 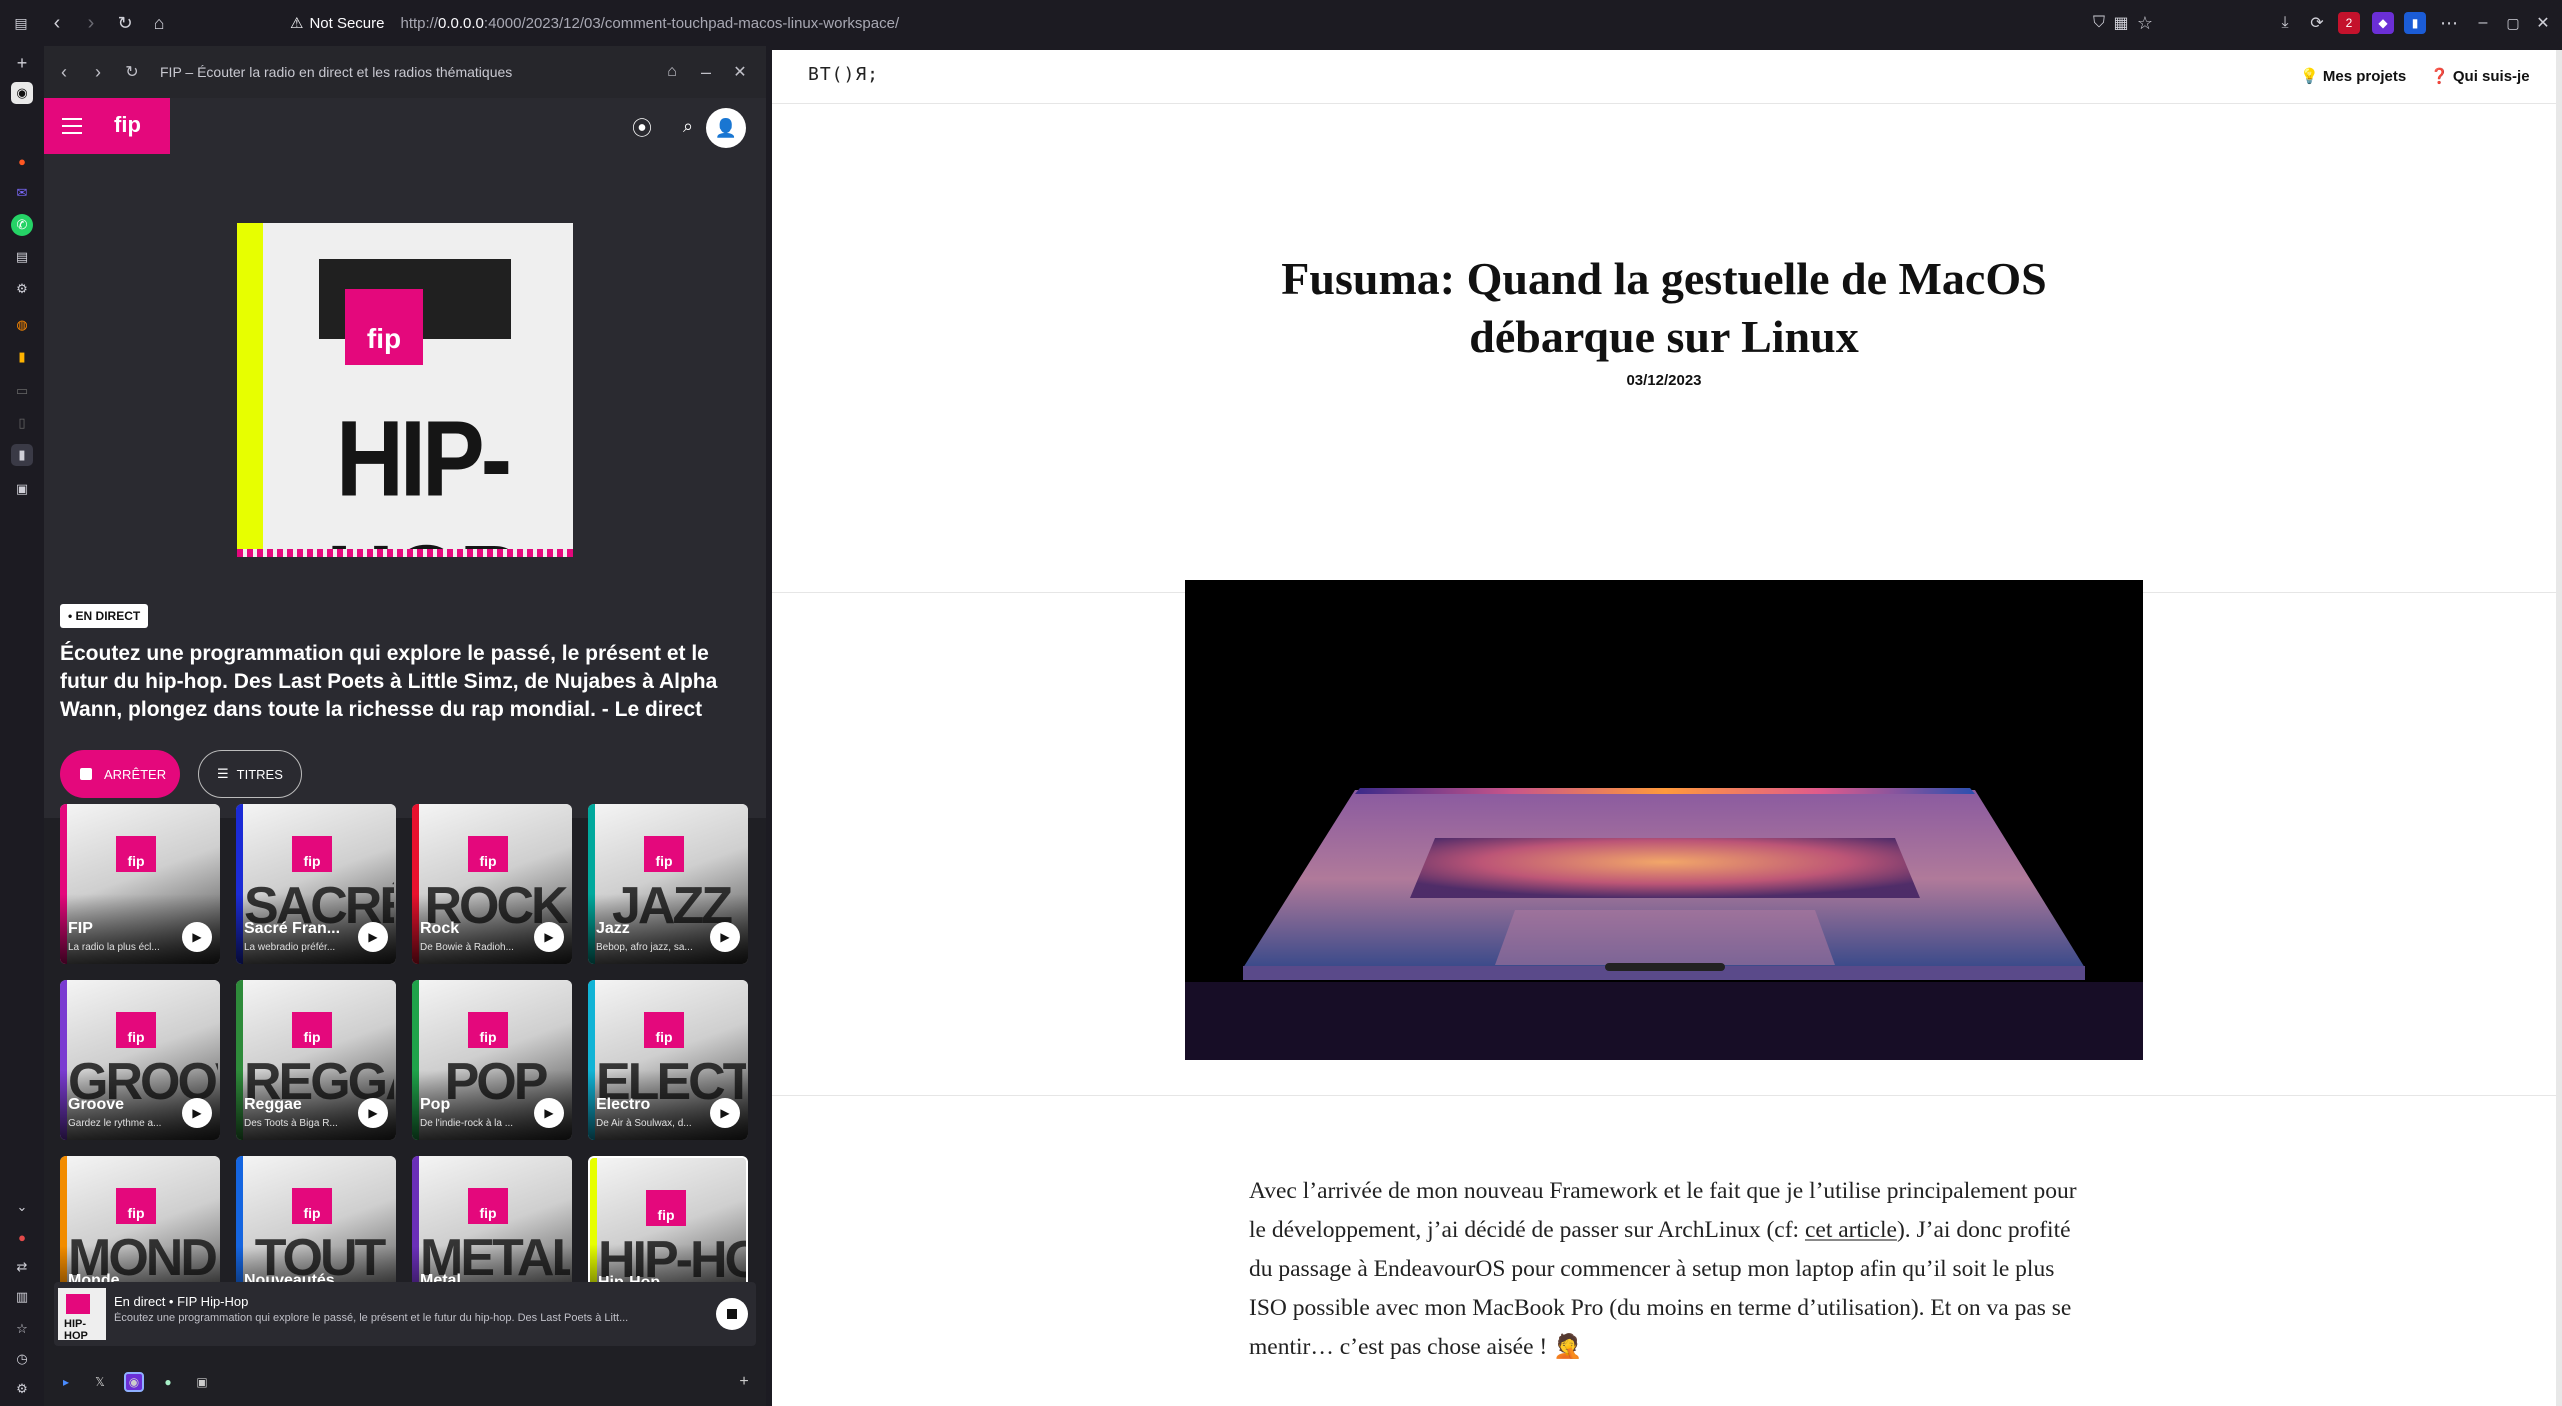 What do you see at coordinates (744, 1382) in the screenshot?
I see `add-panel-icon: +` at bounding box center [744, 1382].